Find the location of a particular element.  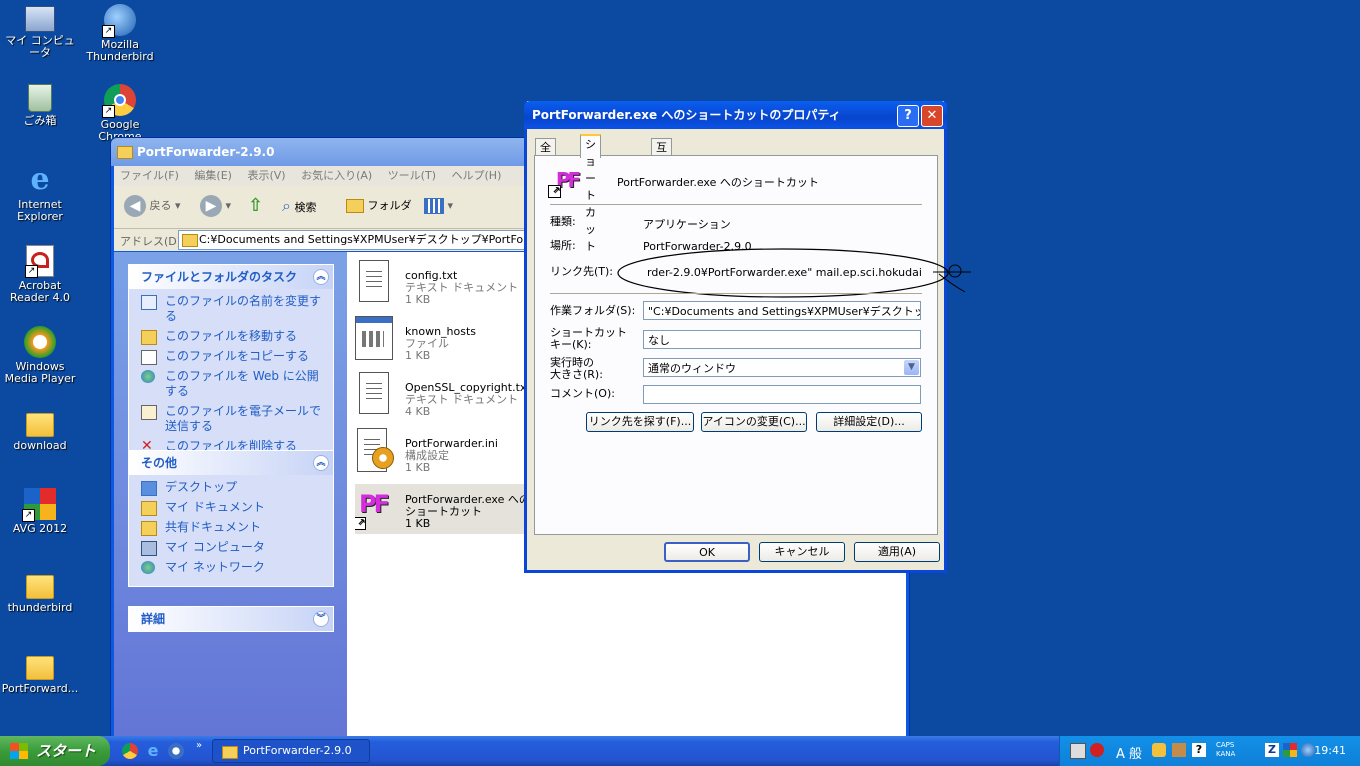

task-email: このファイルを電子メールで送信する is located at coordinates (232, 419).